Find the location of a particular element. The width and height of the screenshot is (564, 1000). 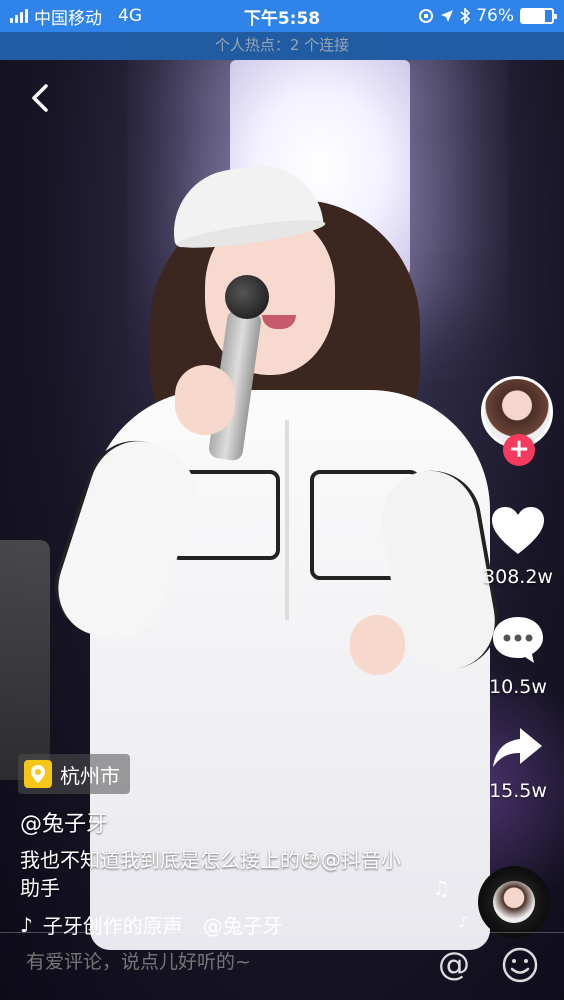

comment-count: 10.5w is located at coordinates (518, 687).